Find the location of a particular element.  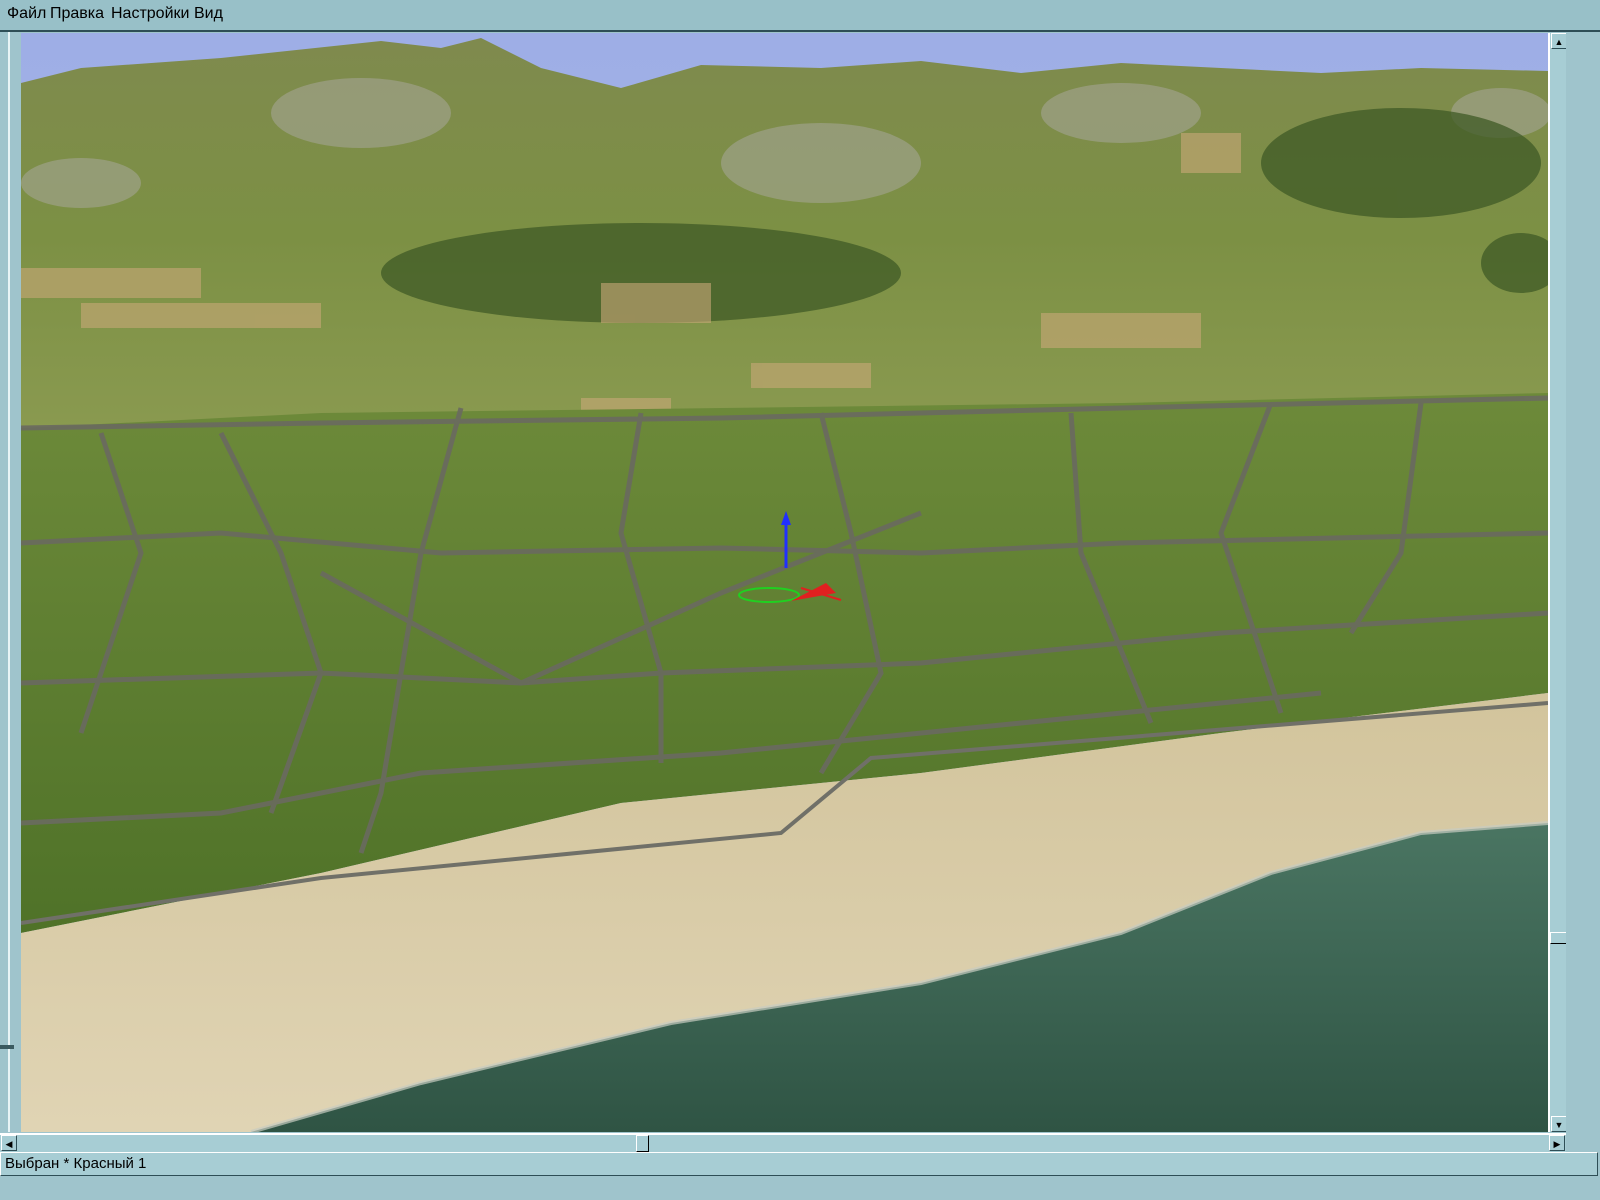

menu-settings: Настройки is located at coordinates (150, 14).